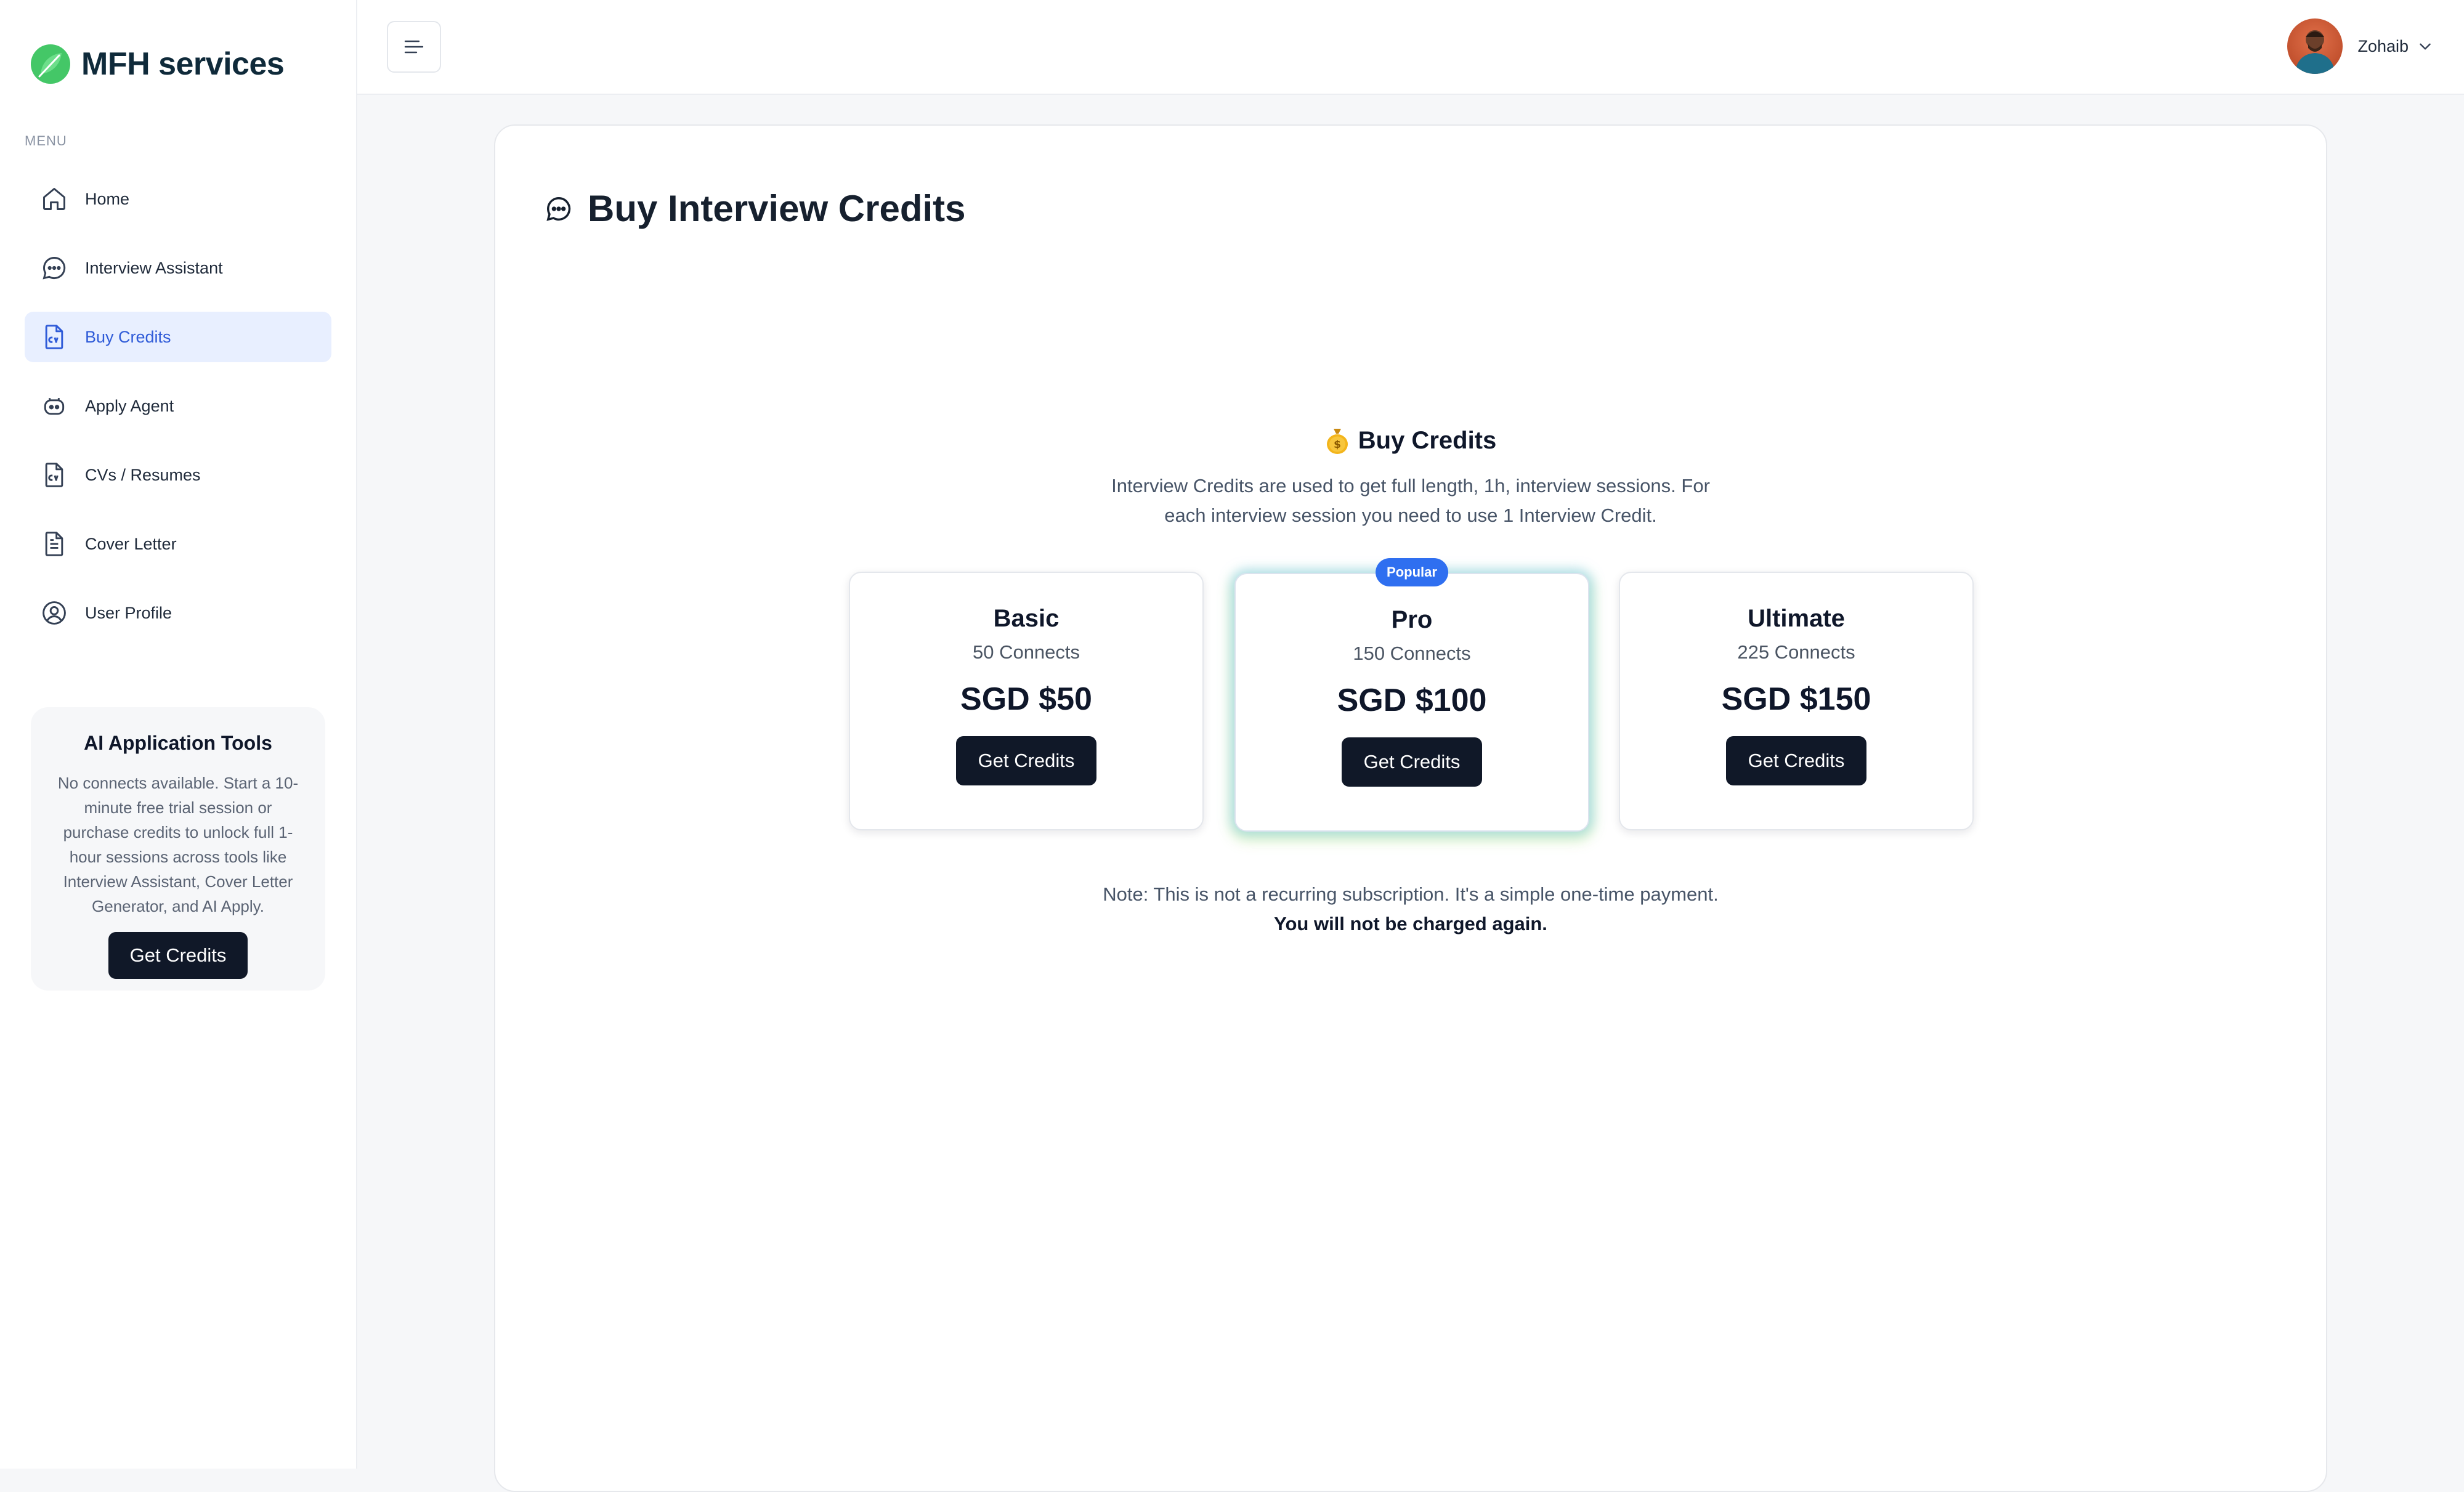 The height and width of the screenshot is (1492, 2464). What do you see at coordinates (1412, 654) in the screenshot?
I see `plan-connects: 150 Connects` at bounding box center [1412, 654].